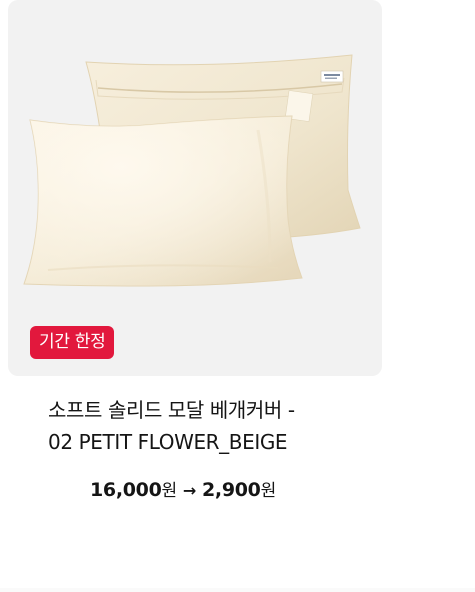 This screenshot has width=475, height=592. I want to click on bottom-divider, so click(237, 590).